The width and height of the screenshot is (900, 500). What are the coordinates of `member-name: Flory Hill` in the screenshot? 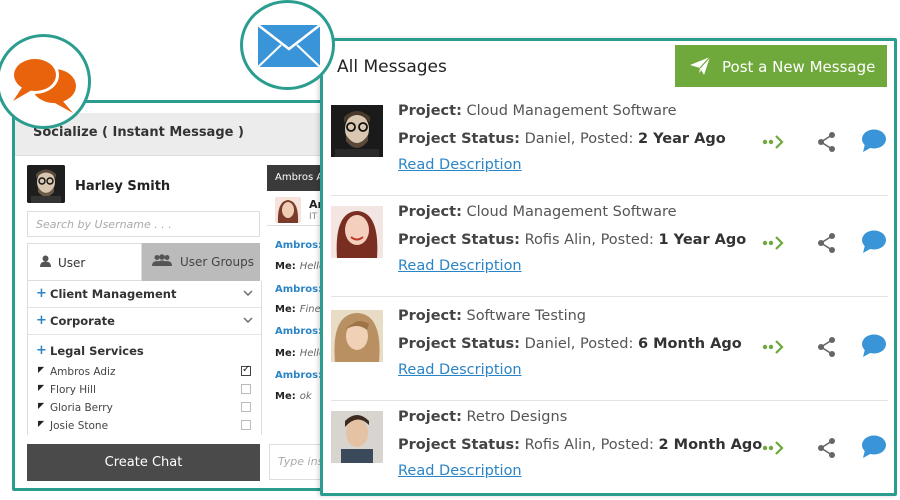 It's located at (73, 390).